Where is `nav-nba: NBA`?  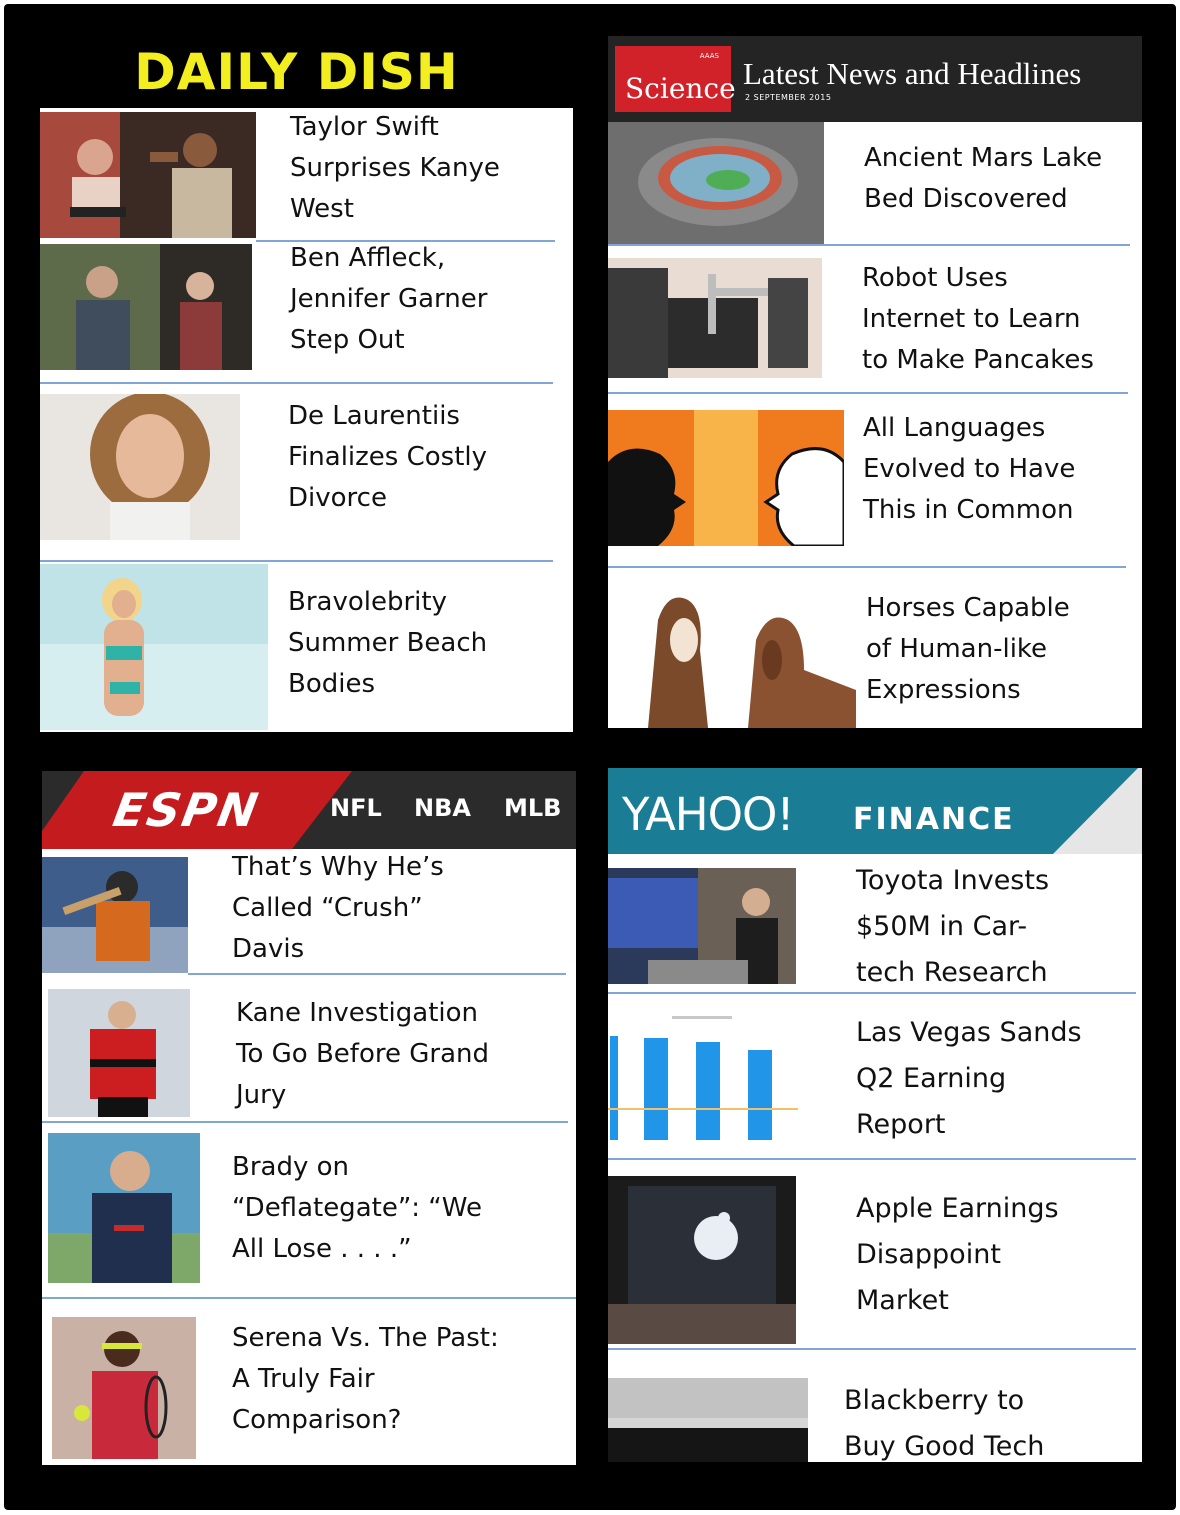
nav-nba: NBA is located at coordinates (442, 808).